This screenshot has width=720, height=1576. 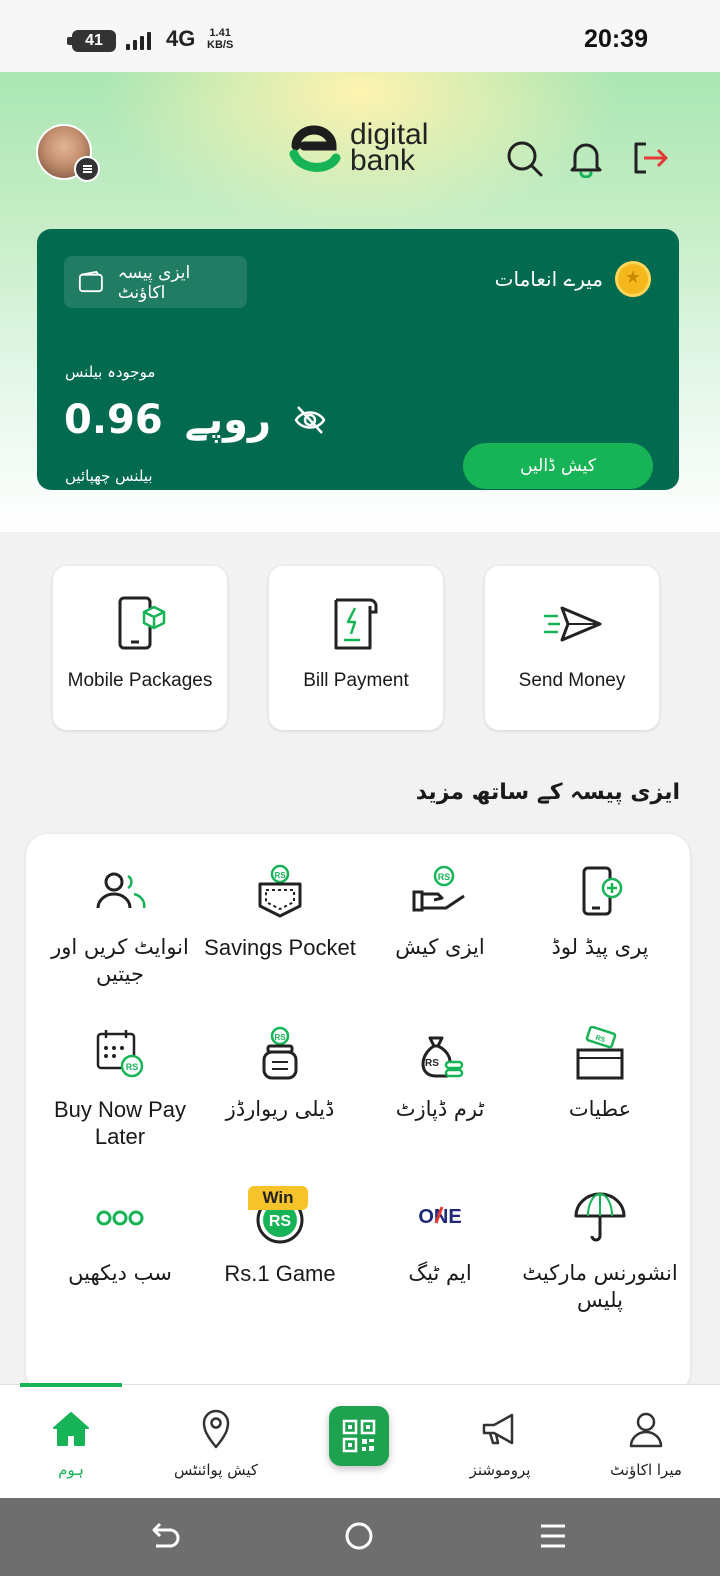 What do you see at coordinates (438, 888) in the screenshot?
I see `easy-cash-icon: RS` at bounding box center [438, 888].